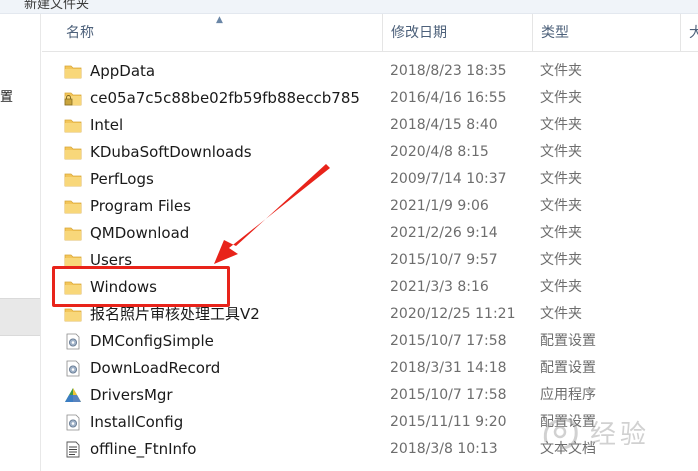 The height and width of the screenshot is (471, 698). I want to click on file-date: 2016/4/16 16:55, so click(448, 98).